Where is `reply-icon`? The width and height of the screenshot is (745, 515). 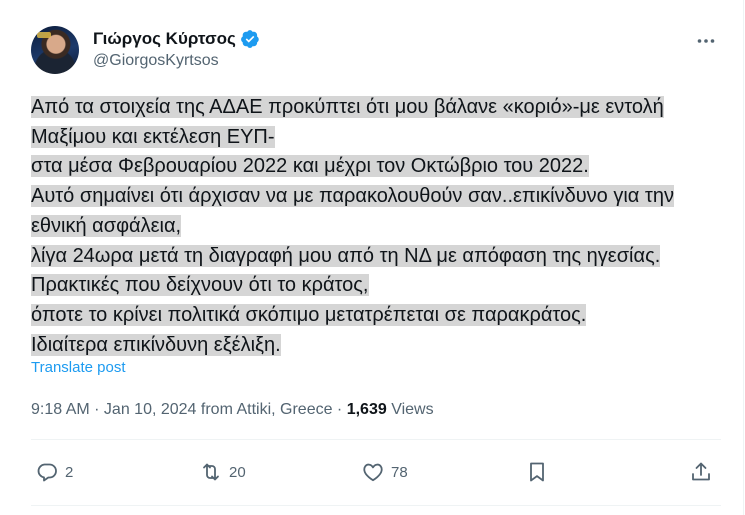
reply-icon is located at coordinates (47, 472).